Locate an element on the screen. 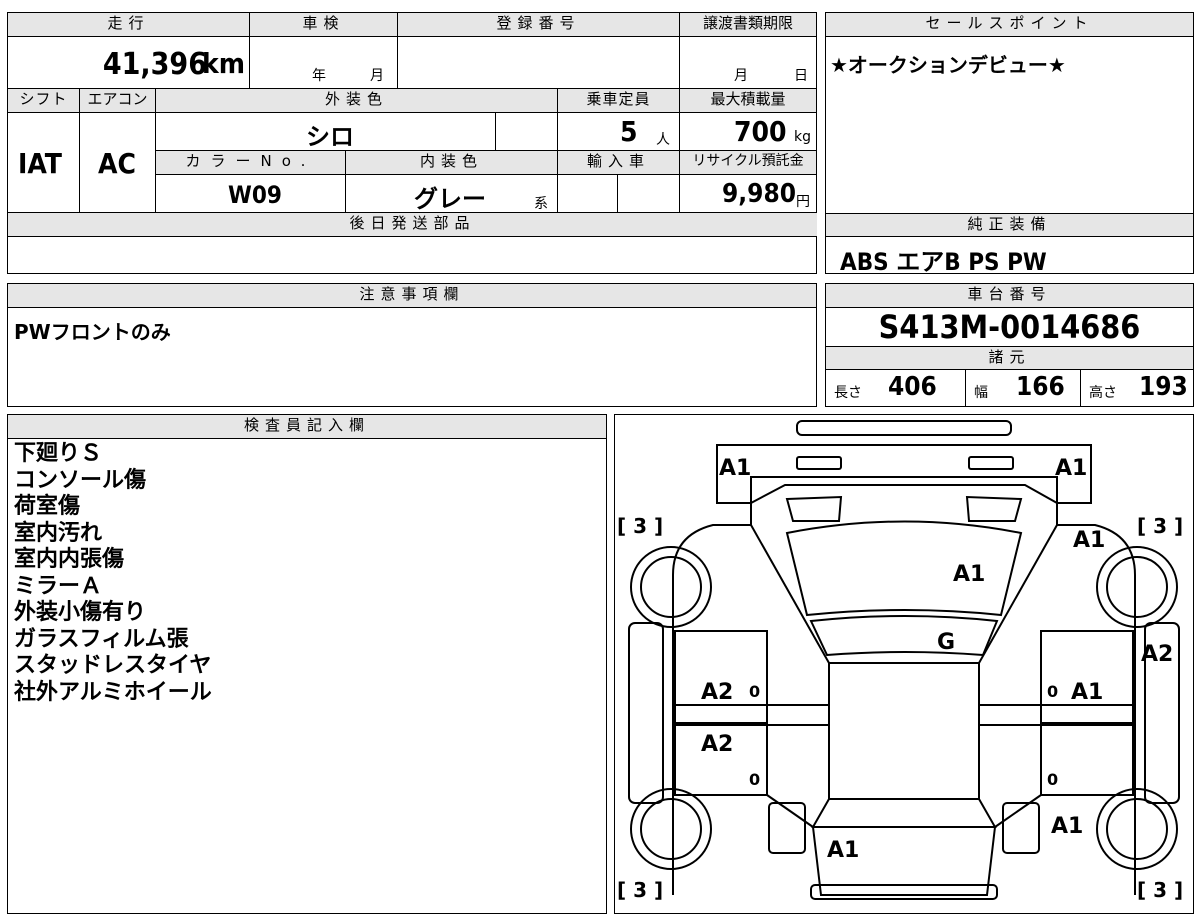 This screenshot has width=1200, height=914. recycle-cell: 9,980 円 is located at coordinates (748, 194).